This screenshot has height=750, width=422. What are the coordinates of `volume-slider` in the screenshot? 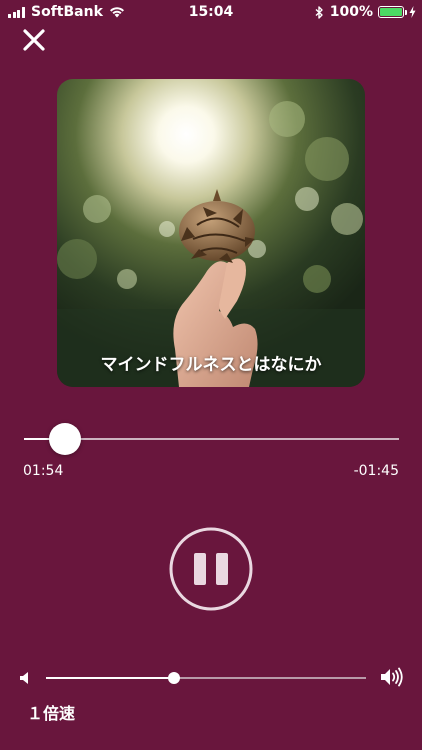 It's located at (206, 678).